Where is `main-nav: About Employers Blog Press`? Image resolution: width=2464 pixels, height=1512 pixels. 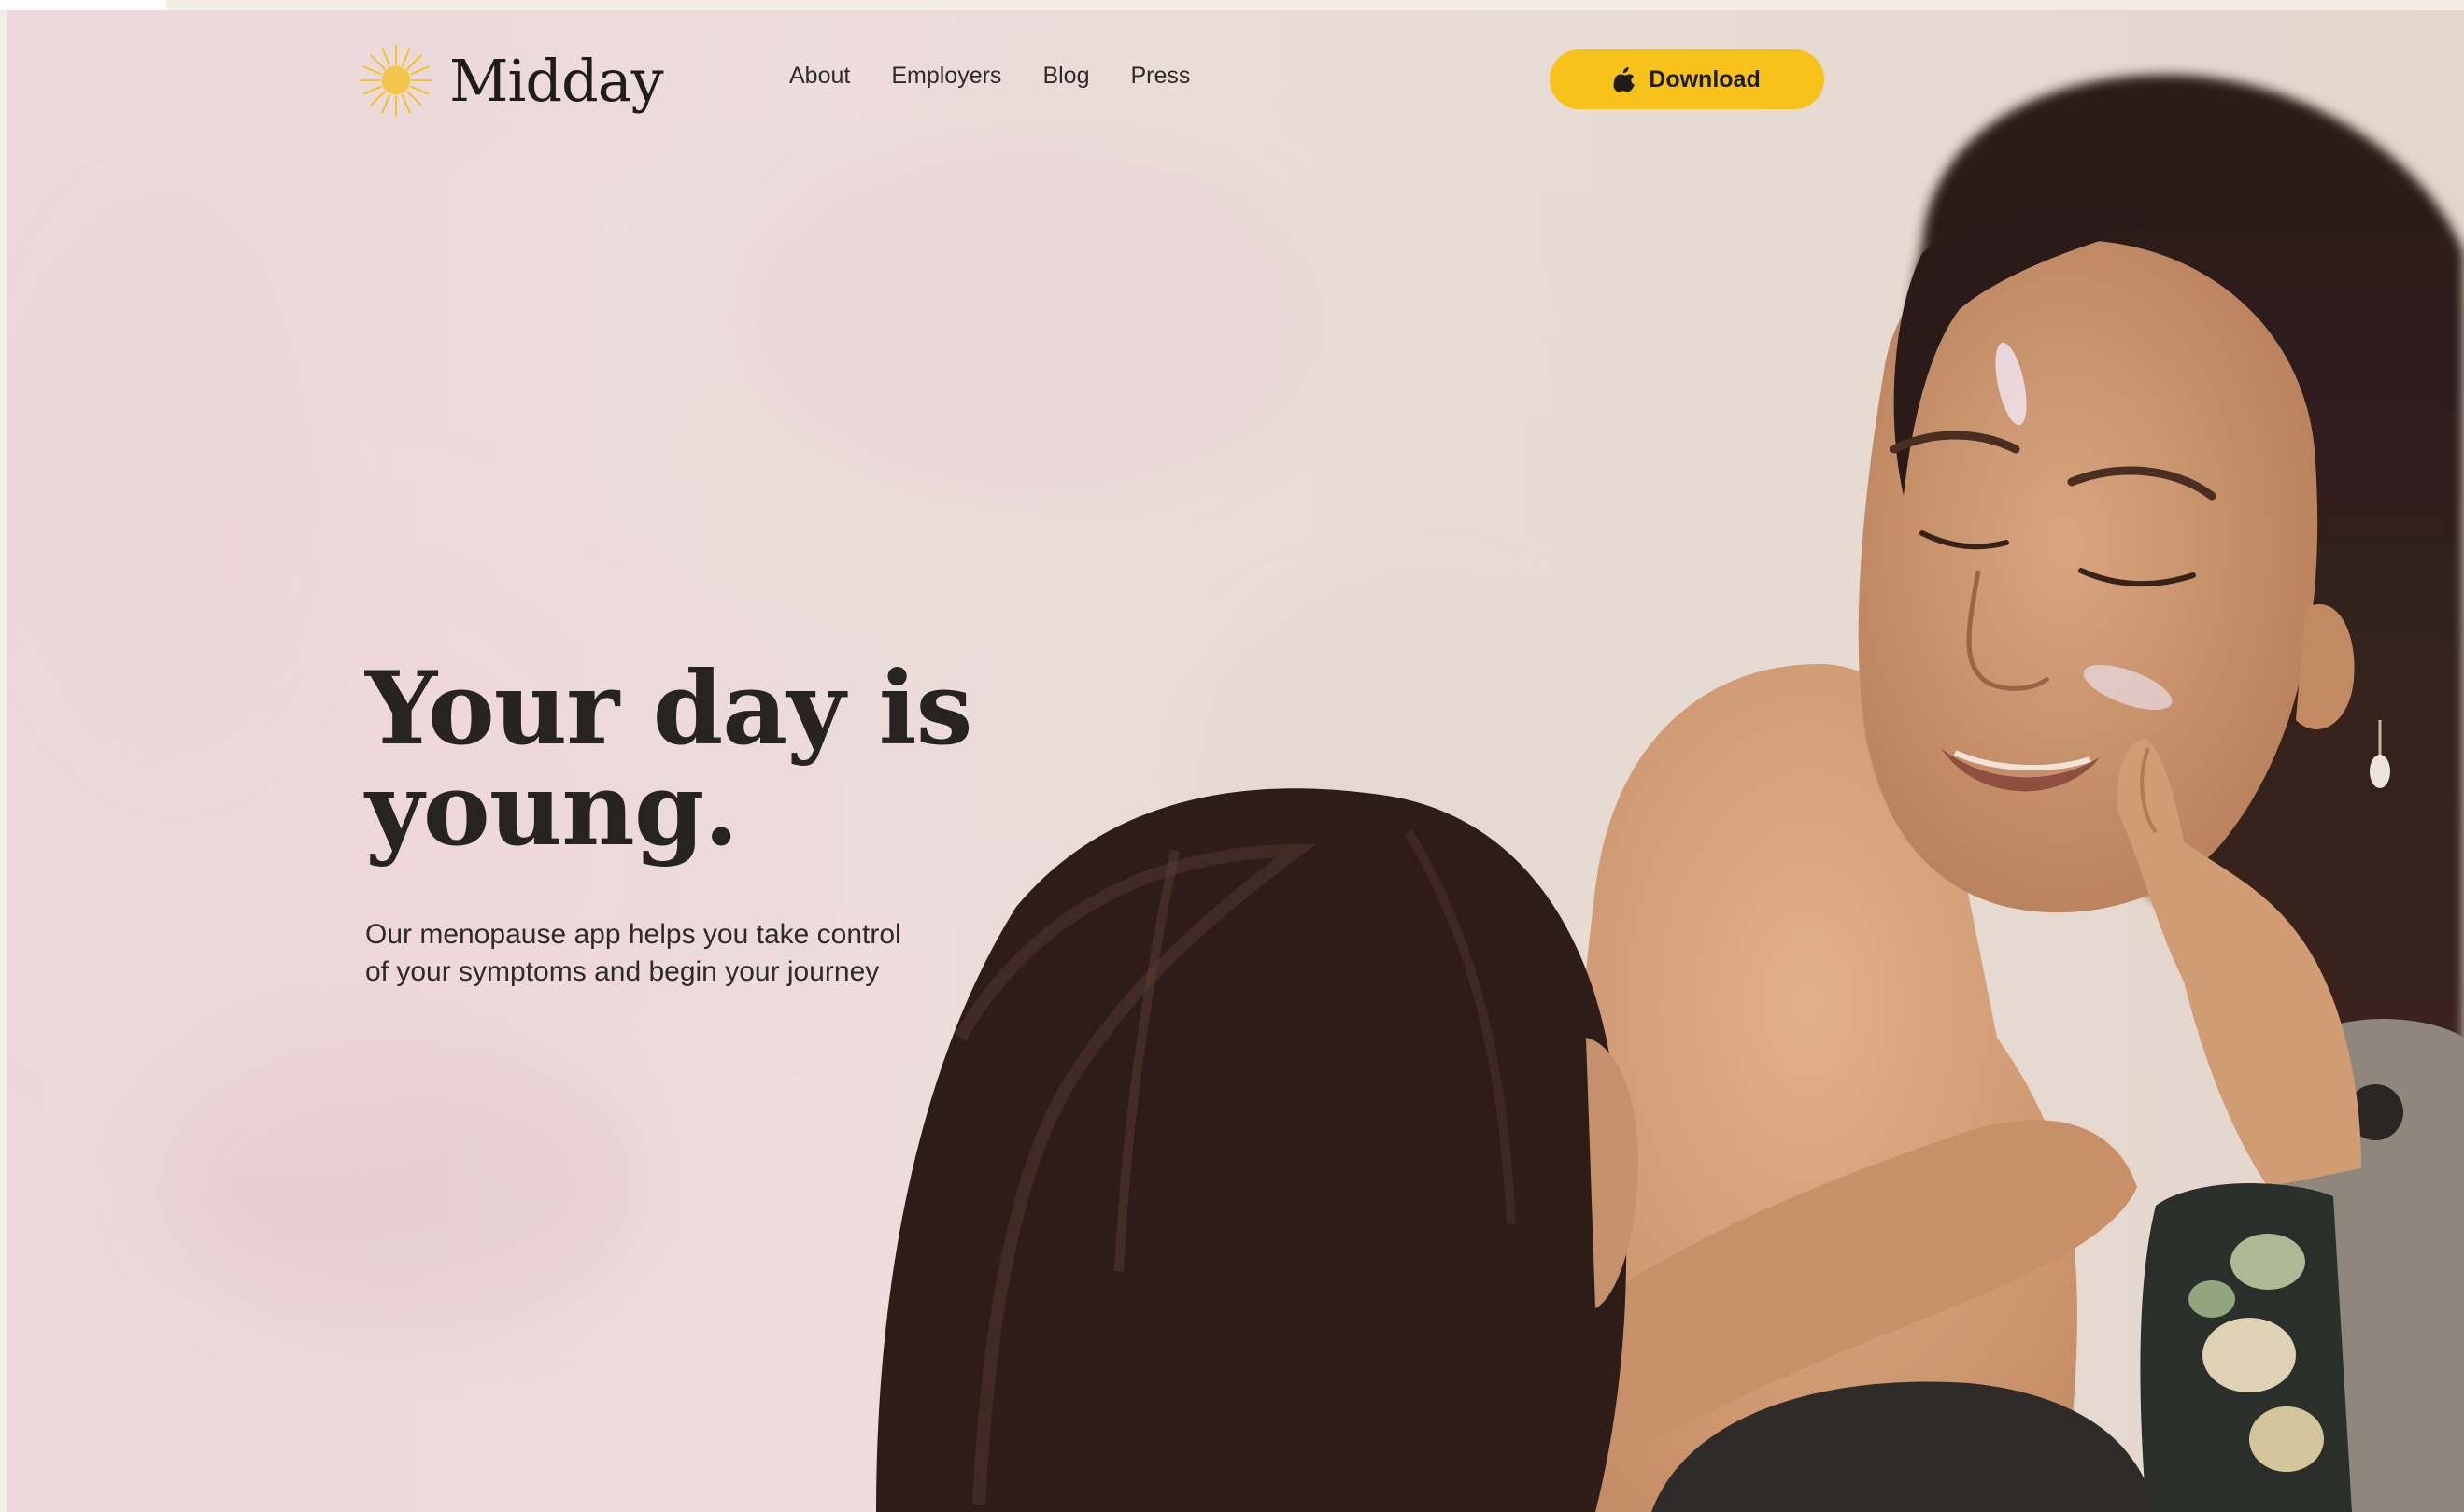
main-nav: About Employers Blog Press is located at coordinates (1010, 76).